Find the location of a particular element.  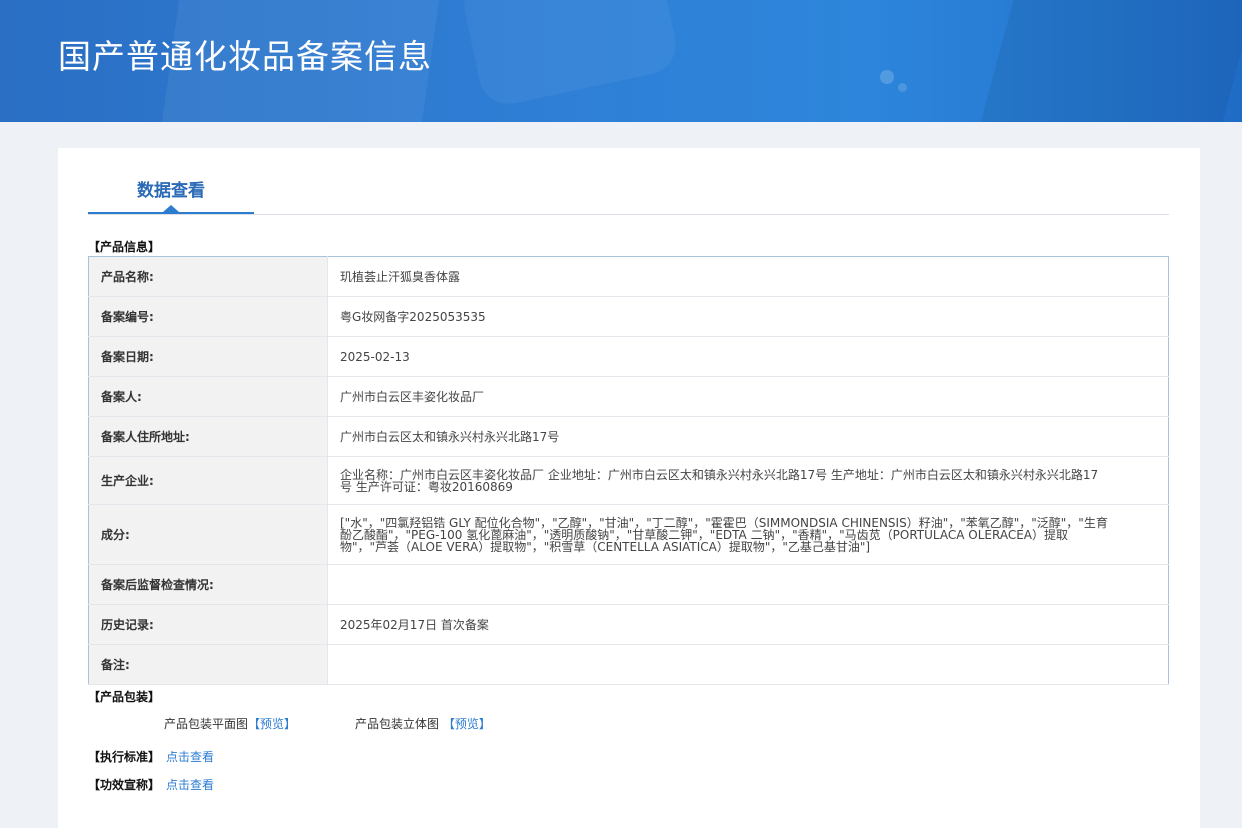

section-product-info: 【产品信息】 is located at coordinates (124, 247).